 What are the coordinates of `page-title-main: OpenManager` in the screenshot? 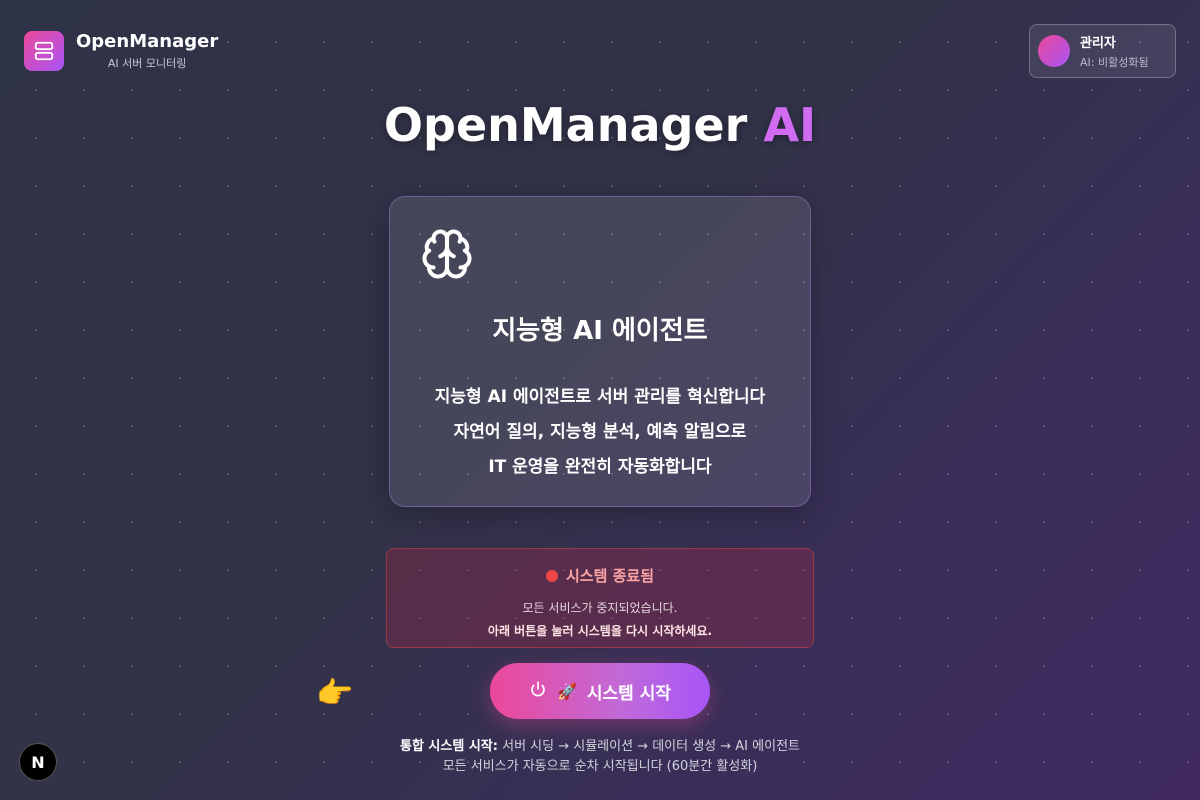 It's located at (565, 125).